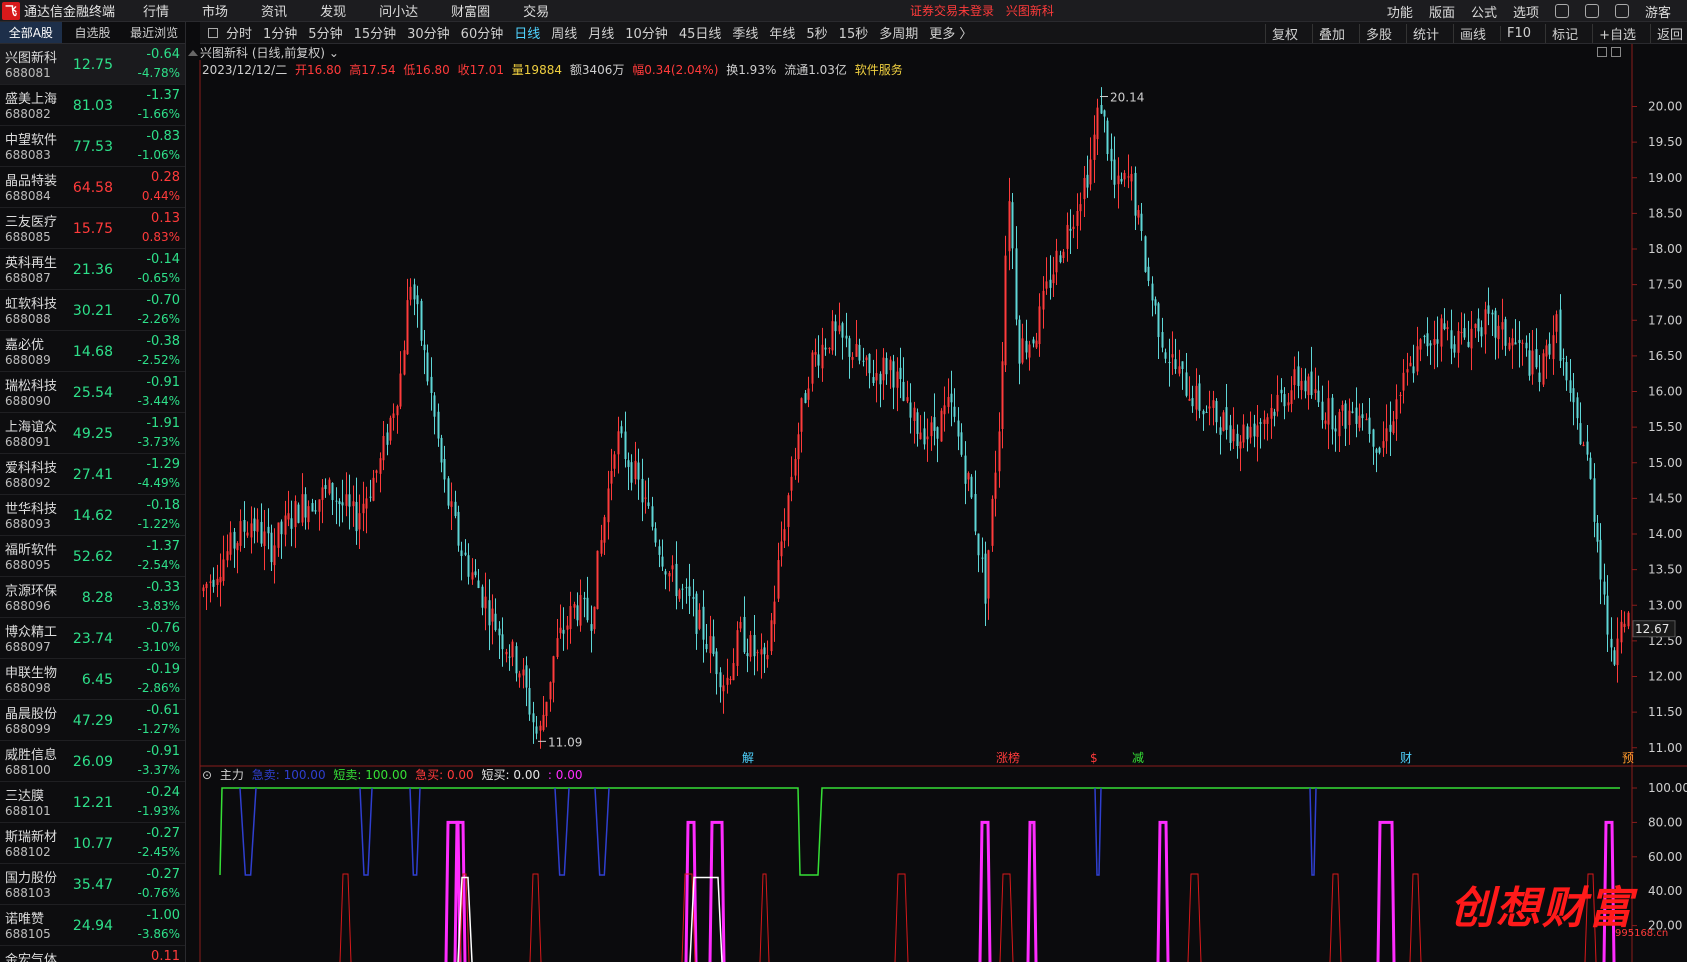 The width and height of the screenshot is (1687, 962). What do you see at coordinates (1542, 908) in the screenshot?
I see `watermark-logo: 创想财富` at bounding box center [1542, 908].